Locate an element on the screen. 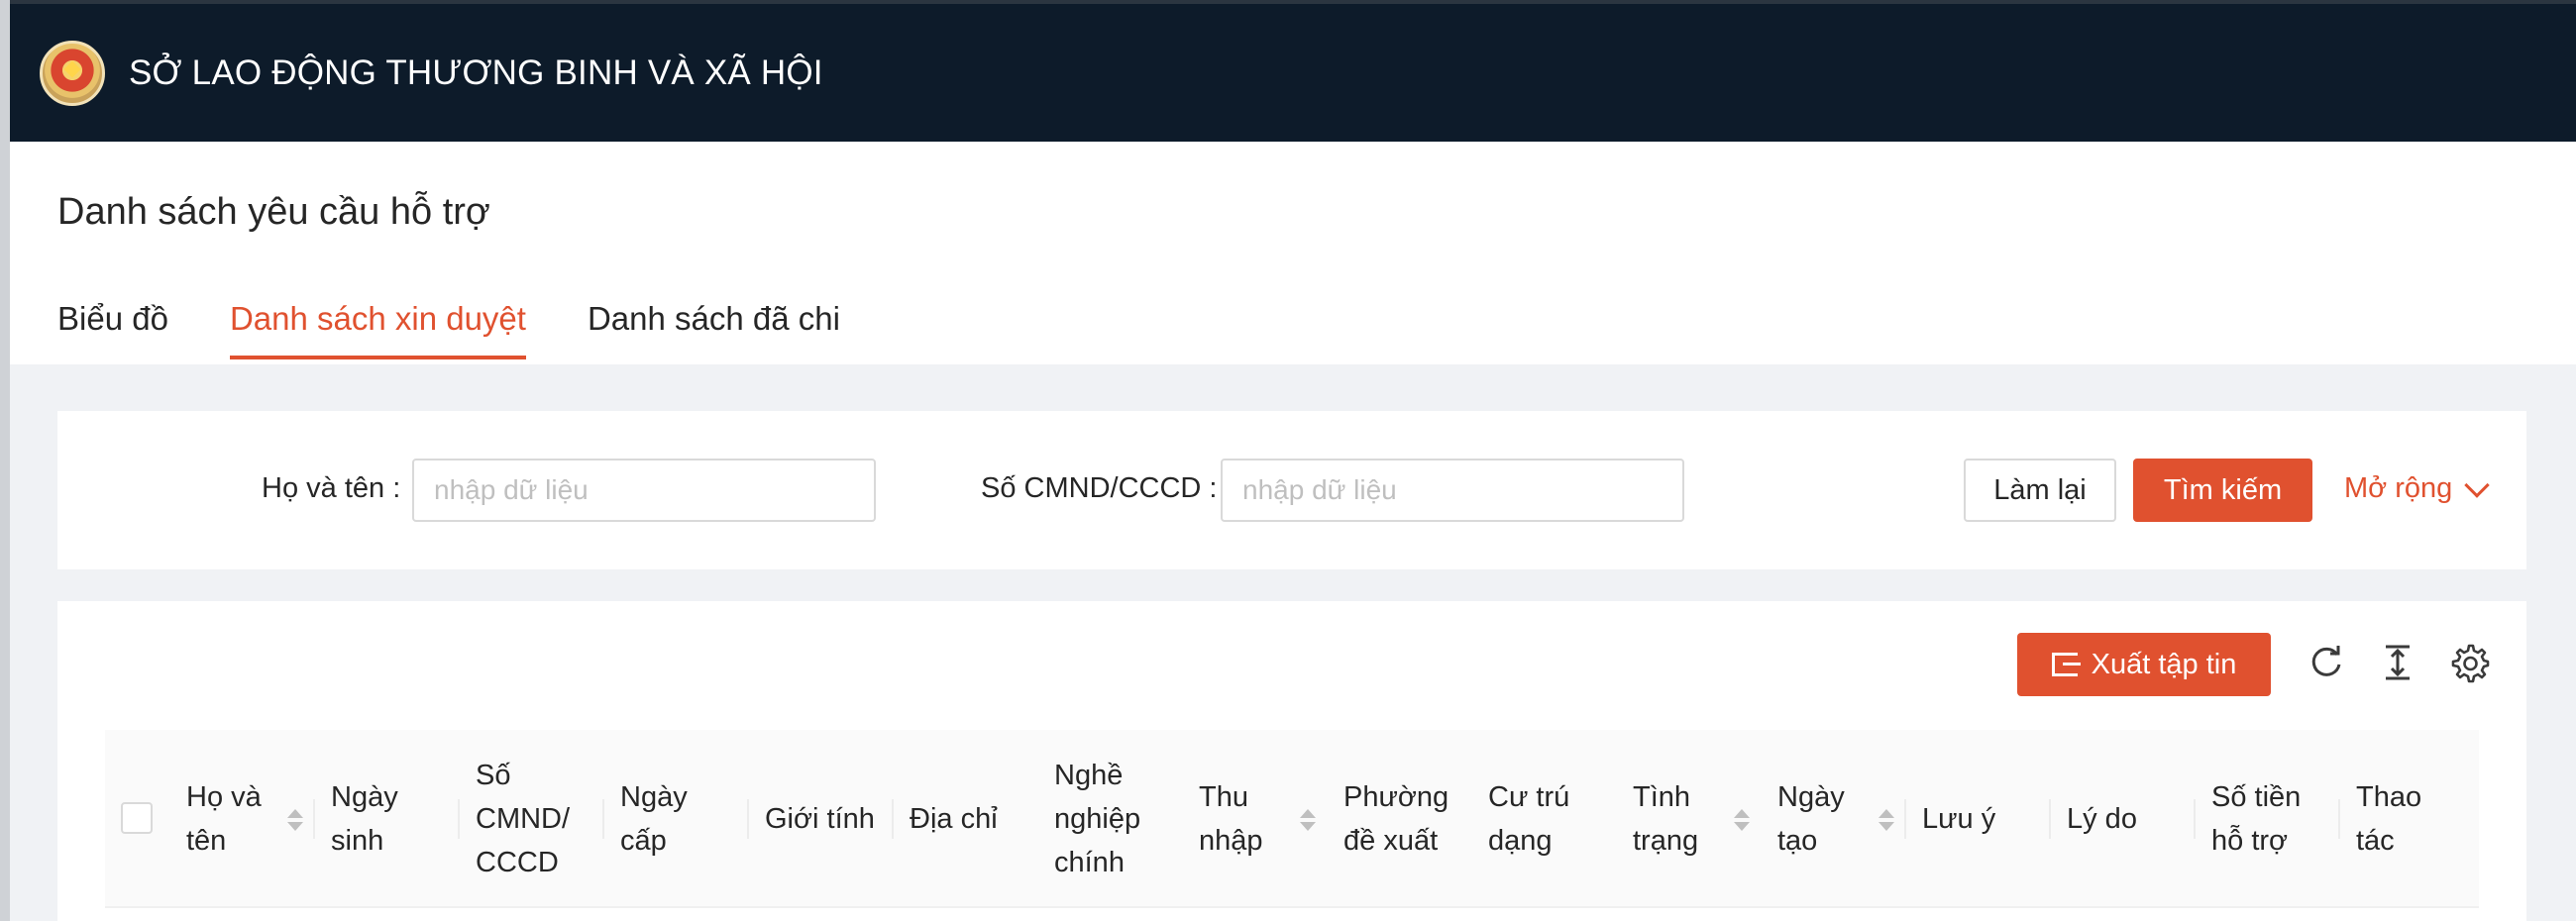  reset-button: Làm lại is located at coordinates (2040, 491).